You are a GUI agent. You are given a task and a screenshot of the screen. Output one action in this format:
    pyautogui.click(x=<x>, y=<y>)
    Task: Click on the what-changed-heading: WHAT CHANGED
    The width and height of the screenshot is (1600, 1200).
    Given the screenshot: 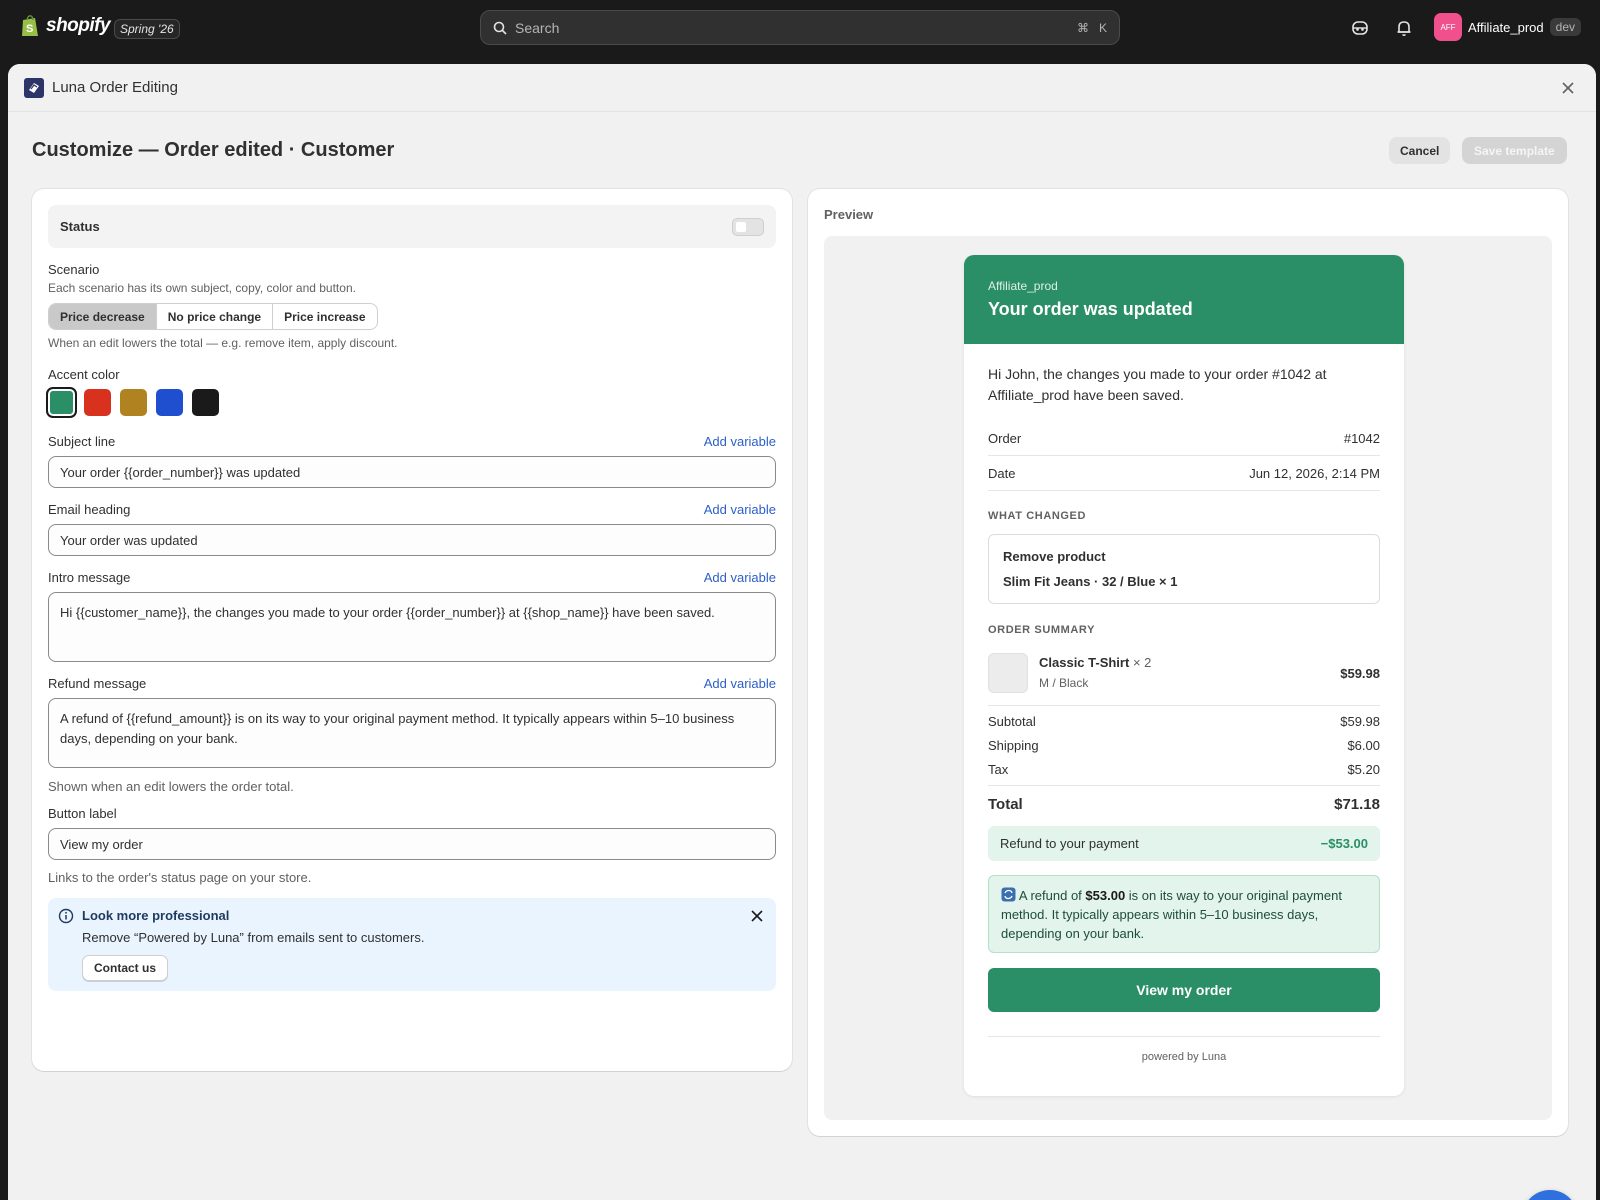 What is the action you would take?
    pyautogui.click(x=1037, y=516)
    